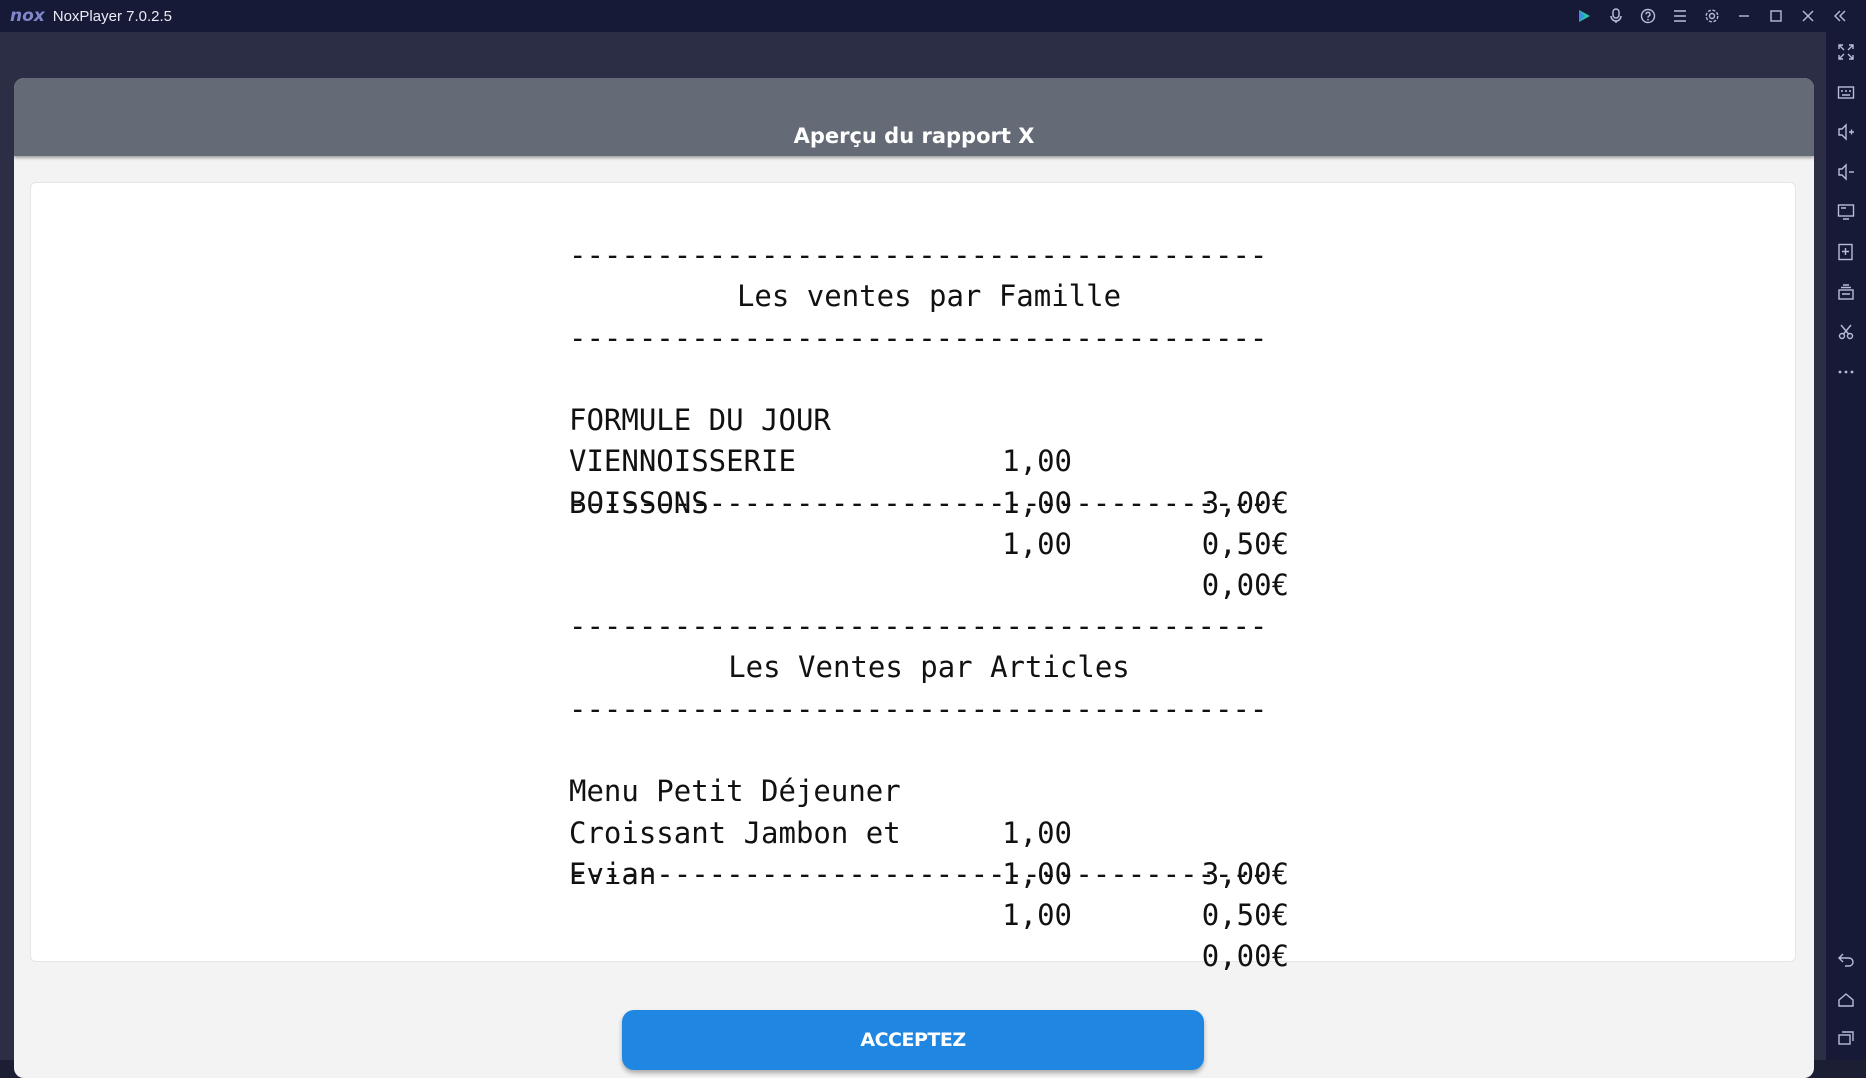  I want to click on help-icon, so click(1648, 16).